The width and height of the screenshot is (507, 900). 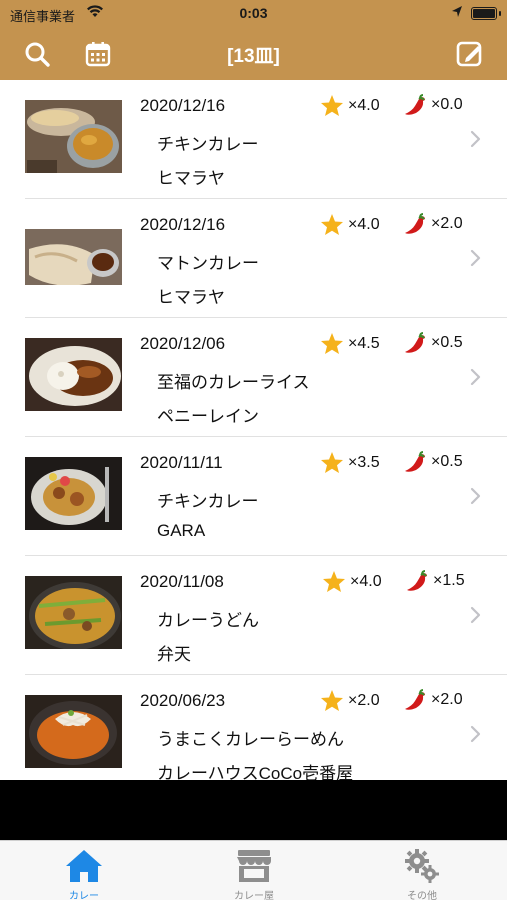 I want to click on status-bar: 通信事業者 0:03, so click(x=253, y=14).